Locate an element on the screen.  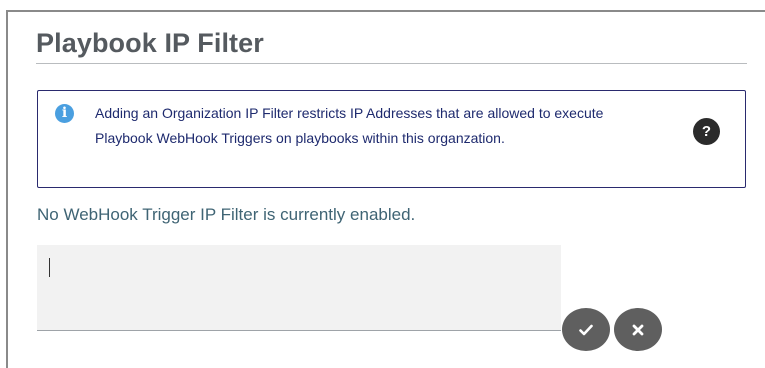
cancel-button is located at coordinates (638, 329).